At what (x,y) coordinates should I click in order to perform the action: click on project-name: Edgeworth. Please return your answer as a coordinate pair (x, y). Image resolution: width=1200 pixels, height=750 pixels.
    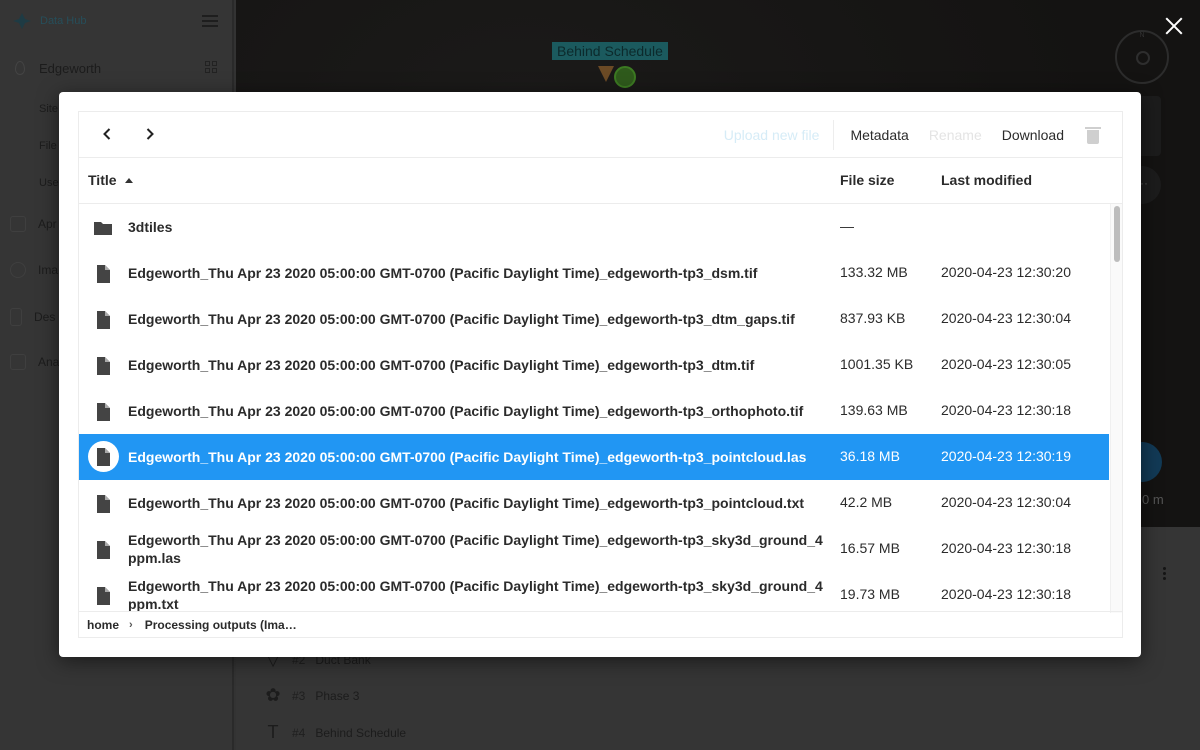
    Looking at the image, I should click on (70, 68).